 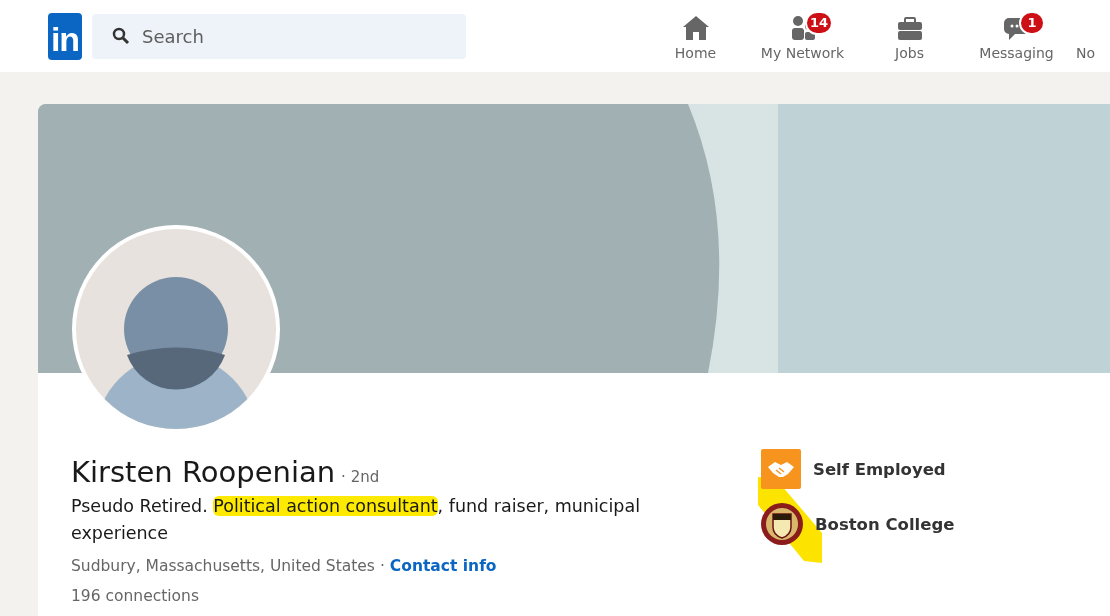 What do you see at coordinates (695, 27) in the screenshot?
I see `home-icon` at bounding box center [695, 27].